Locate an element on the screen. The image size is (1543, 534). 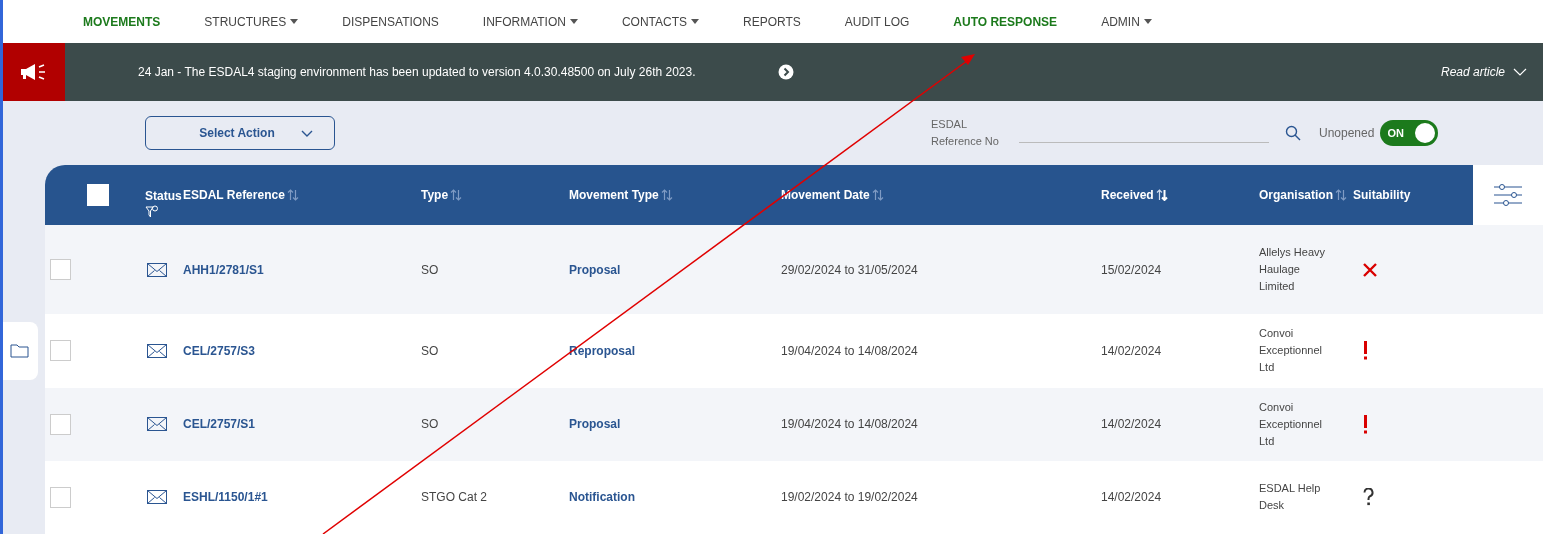
table-cell-text: 19/02/2024 to 19/02/2024 is located at coordinates (850, 498).